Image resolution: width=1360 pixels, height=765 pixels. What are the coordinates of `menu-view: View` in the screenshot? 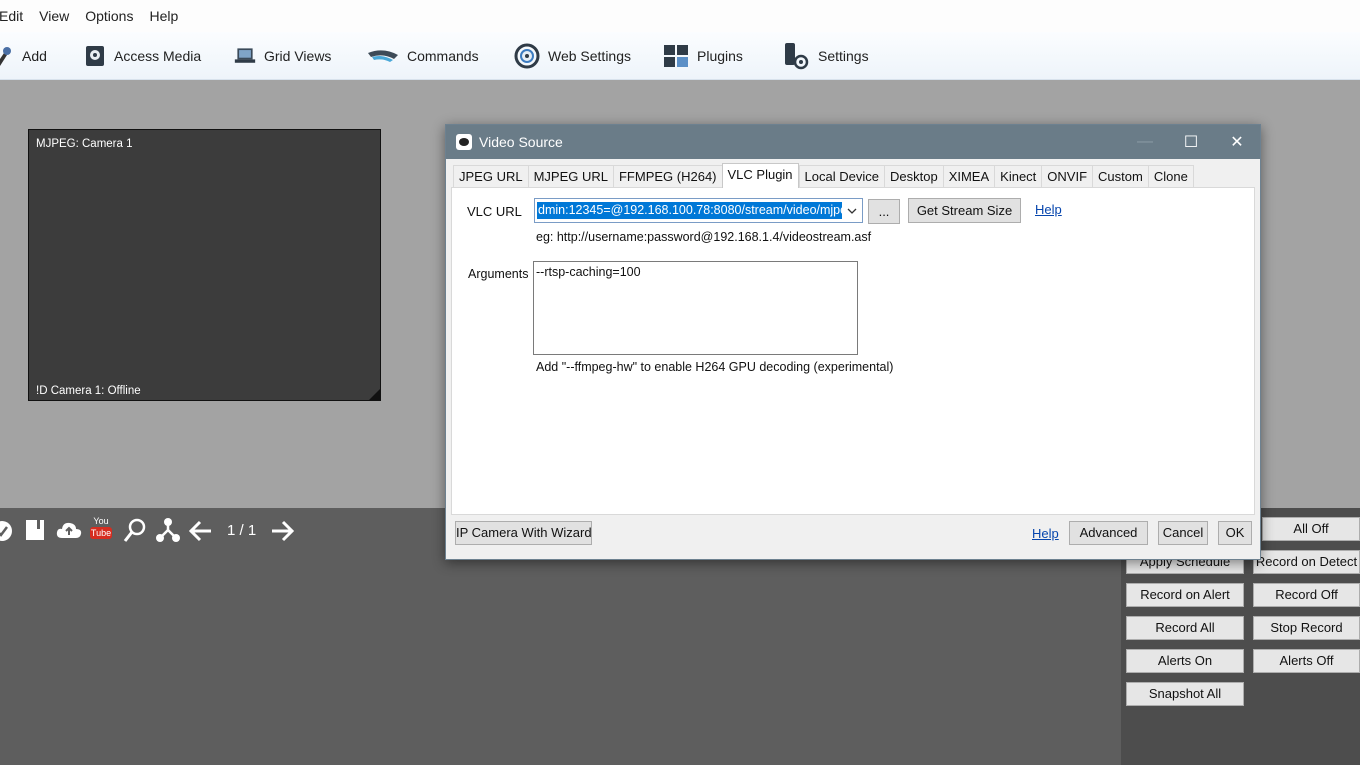 It's located at (54, 16).